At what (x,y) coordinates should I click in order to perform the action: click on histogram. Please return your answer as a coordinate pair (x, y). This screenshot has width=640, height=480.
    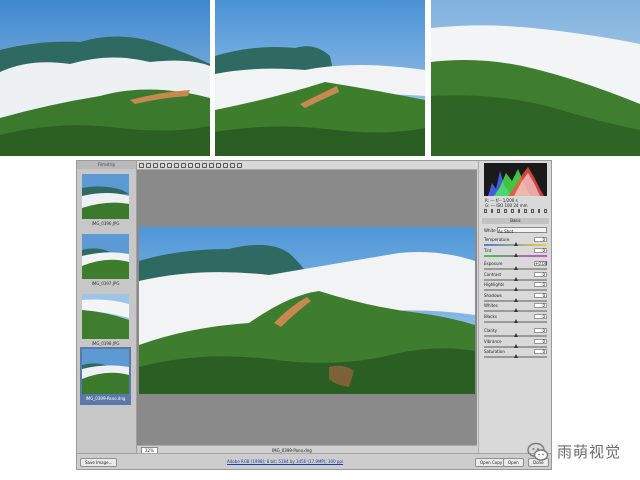
    Looking at the image, I should click on (515, 179).